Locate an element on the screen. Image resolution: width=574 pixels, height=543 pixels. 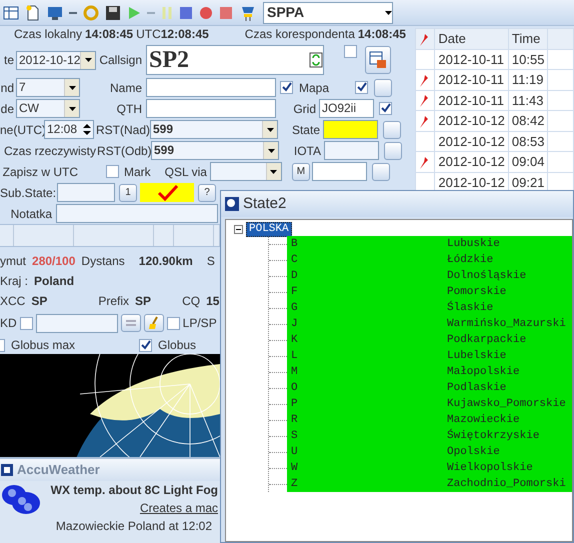
tree-item: G Ślaskie is located at coordinates (429, 308).